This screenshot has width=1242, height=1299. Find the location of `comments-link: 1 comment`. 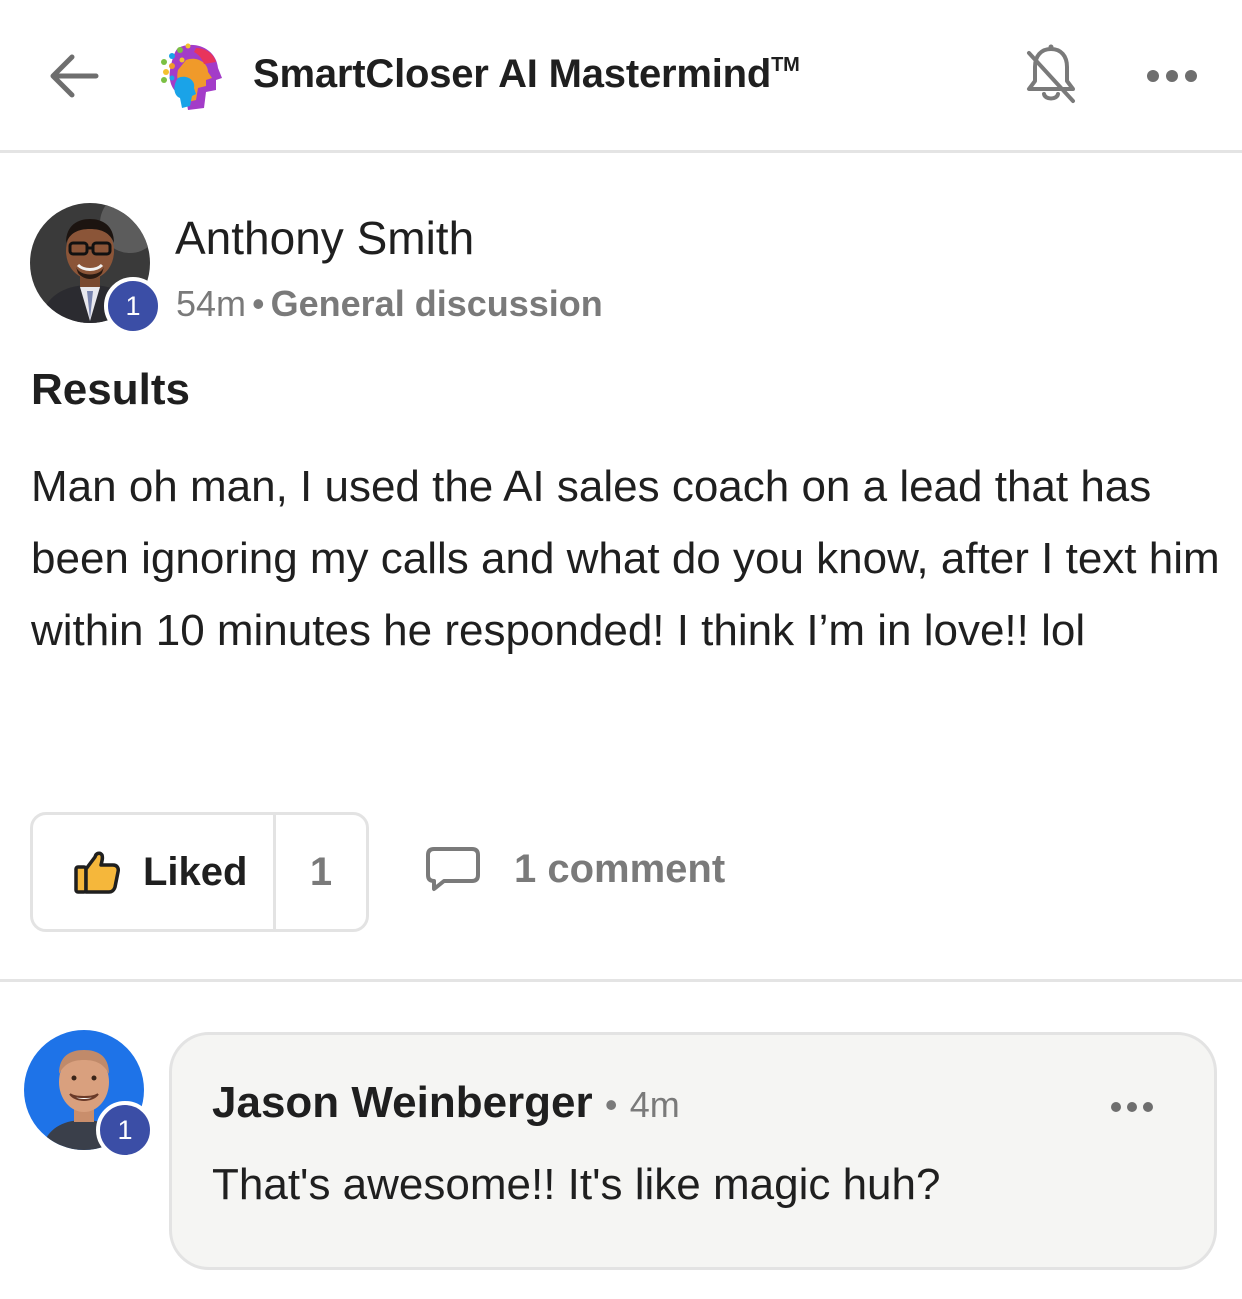

comments-link: 1 comment is located at coordinates (574, 869).